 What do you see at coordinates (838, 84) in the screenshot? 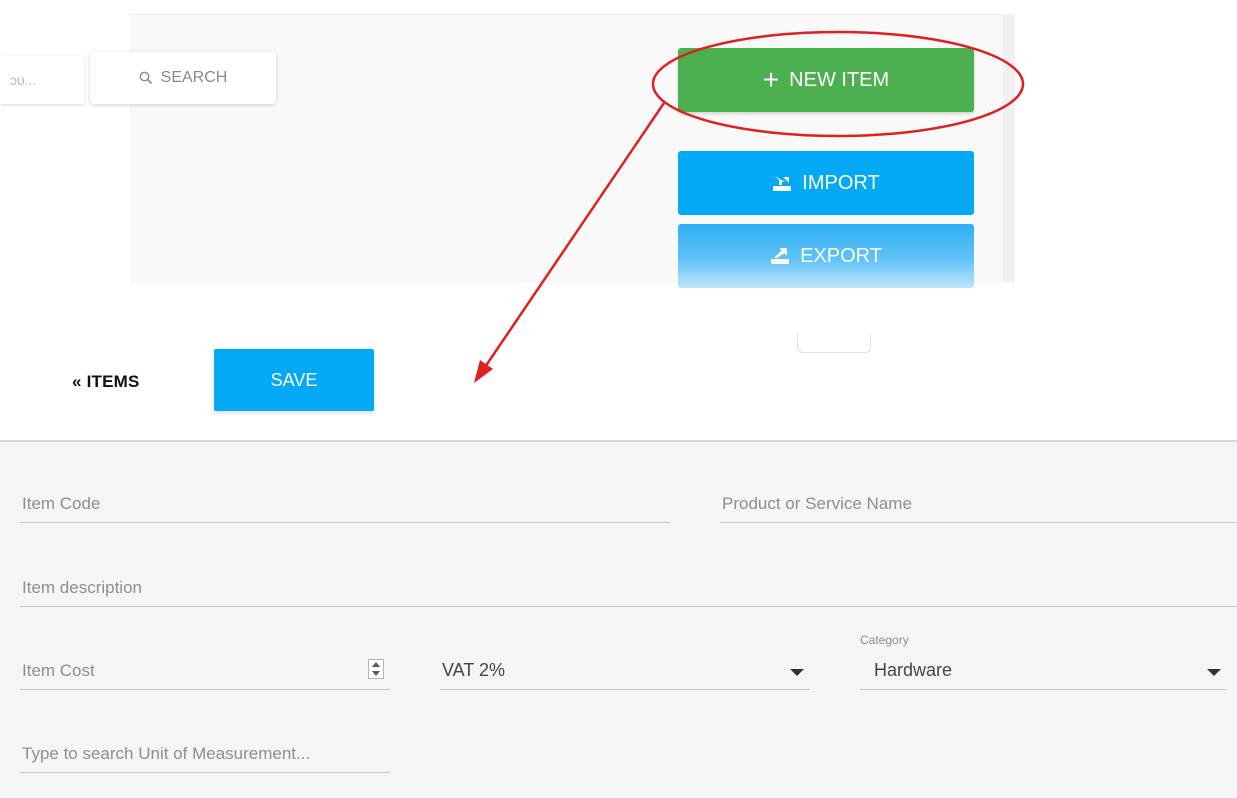
I see `highlight-ellipse` at bounding box center [838, 84].